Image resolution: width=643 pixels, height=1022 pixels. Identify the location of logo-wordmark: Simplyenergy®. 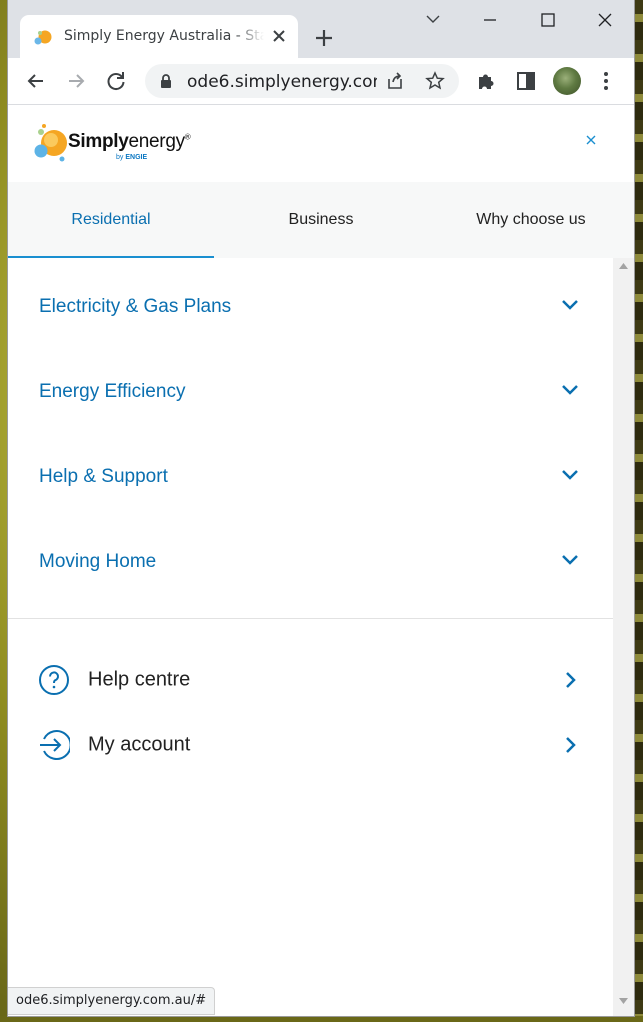
(129, 141).